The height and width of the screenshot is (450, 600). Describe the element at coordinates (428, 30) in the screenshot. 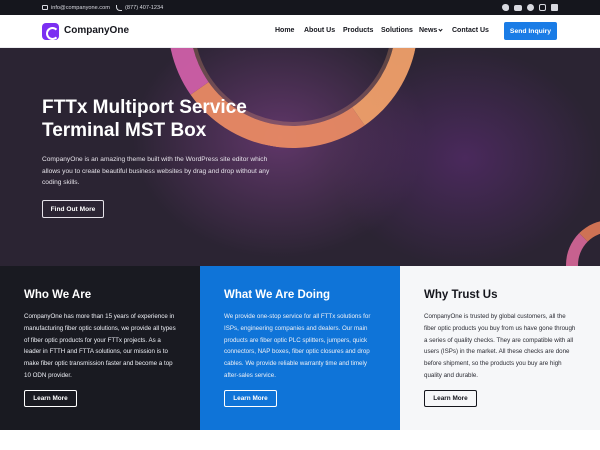

I see `nav-news-label: News` at that location.